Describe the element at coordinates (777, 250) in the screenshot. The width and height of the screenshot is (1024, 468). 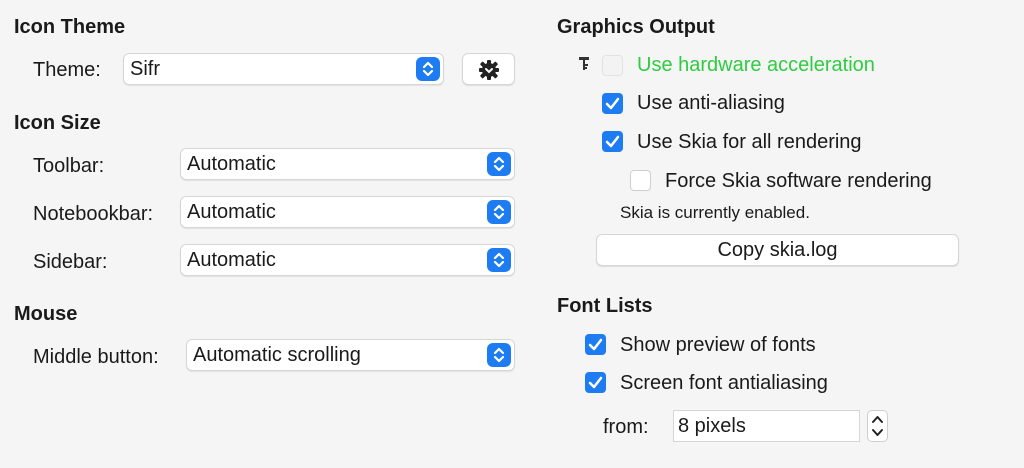
I see `copy-skia-log-button: Copy skia.log` at that location.